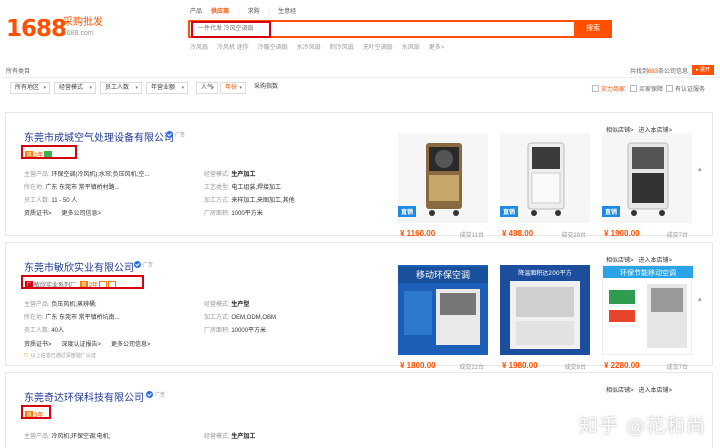  I want to click on sort-years: 年份 ▾, so click(233, 88).